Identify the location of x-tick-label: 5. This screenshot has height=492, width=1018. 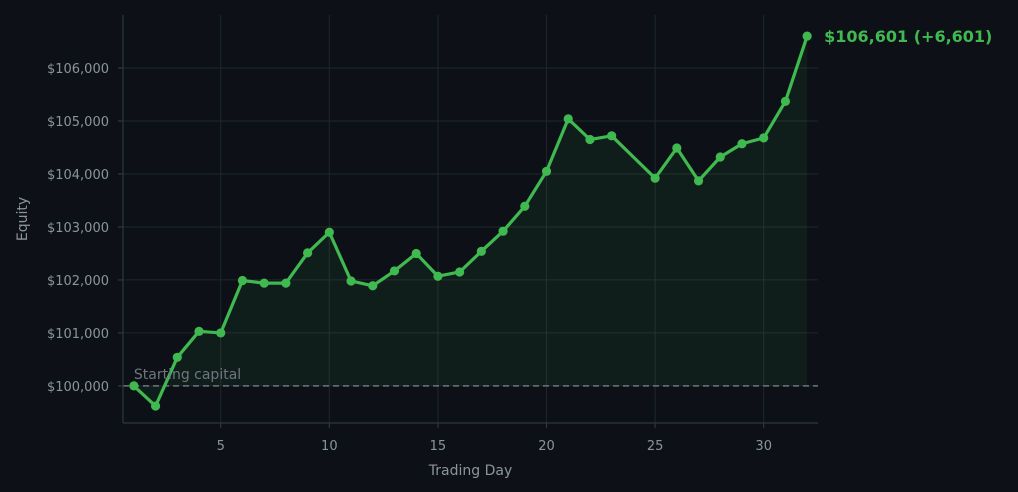
(221, 446).